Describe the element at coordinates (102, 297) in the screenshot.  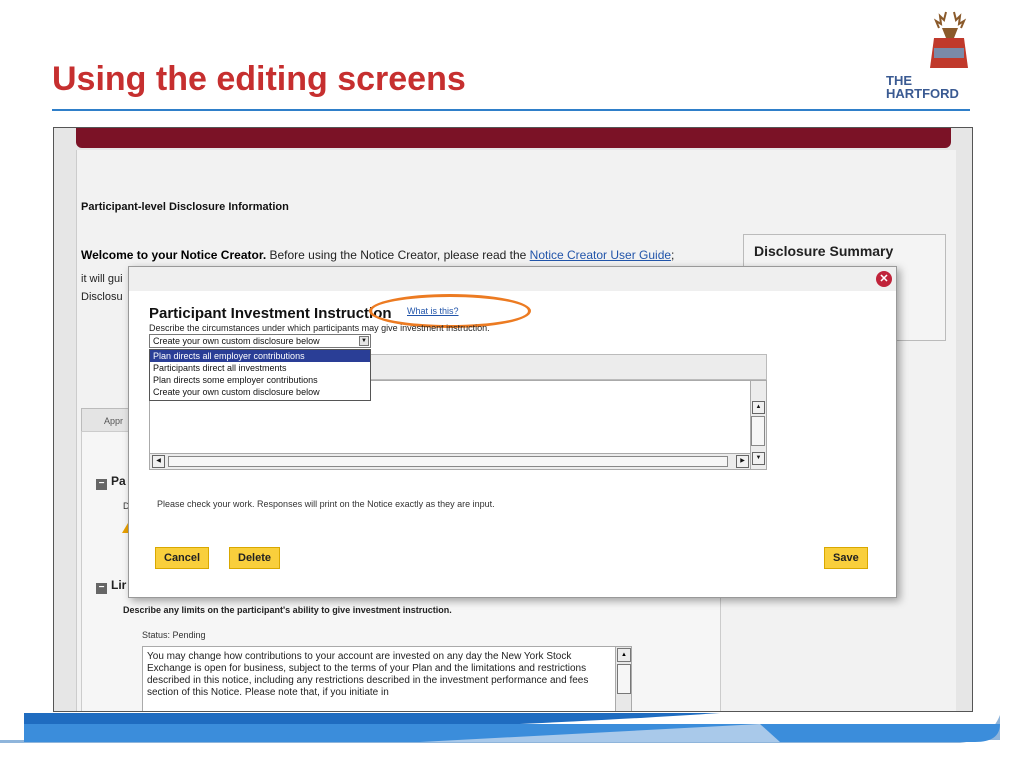
I see `welcome-line3: Disclosu` at that location.